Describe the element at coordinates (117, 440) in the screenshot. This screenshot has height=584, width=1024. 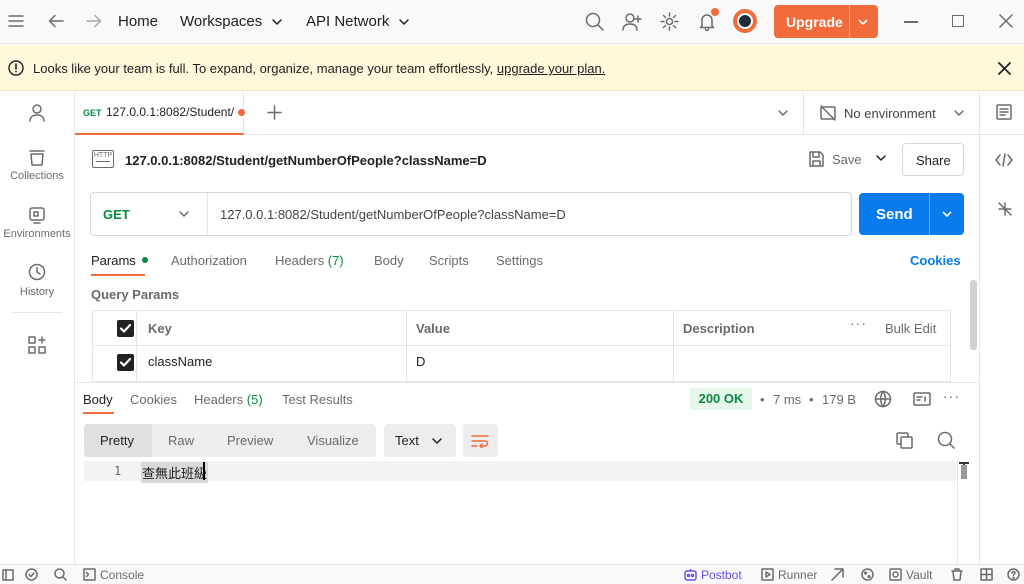
I see `format-pretty: Pretty` at that location.